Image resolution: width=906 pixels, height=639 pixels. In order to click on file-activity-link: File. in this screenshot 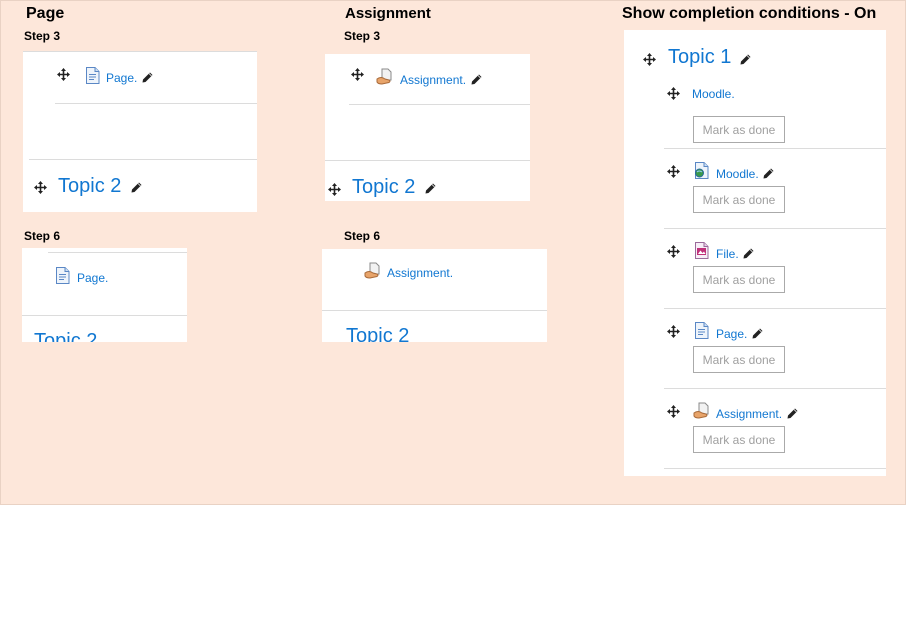, I will do `click(727, 254)`.